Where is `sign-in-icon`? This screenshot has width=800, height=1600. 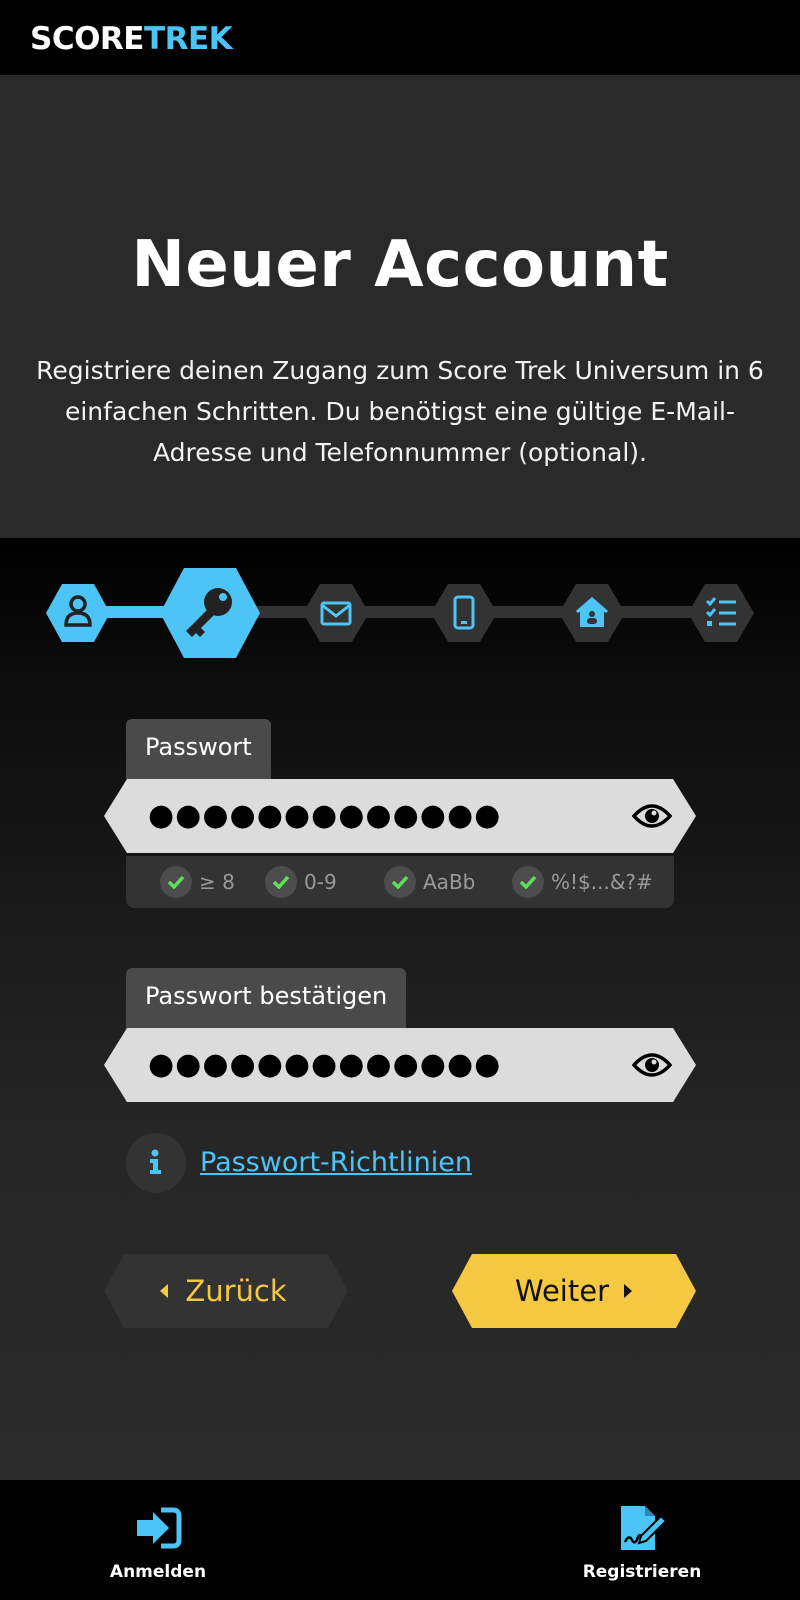
sign-in-icon is located at coordinates (159, 1528).